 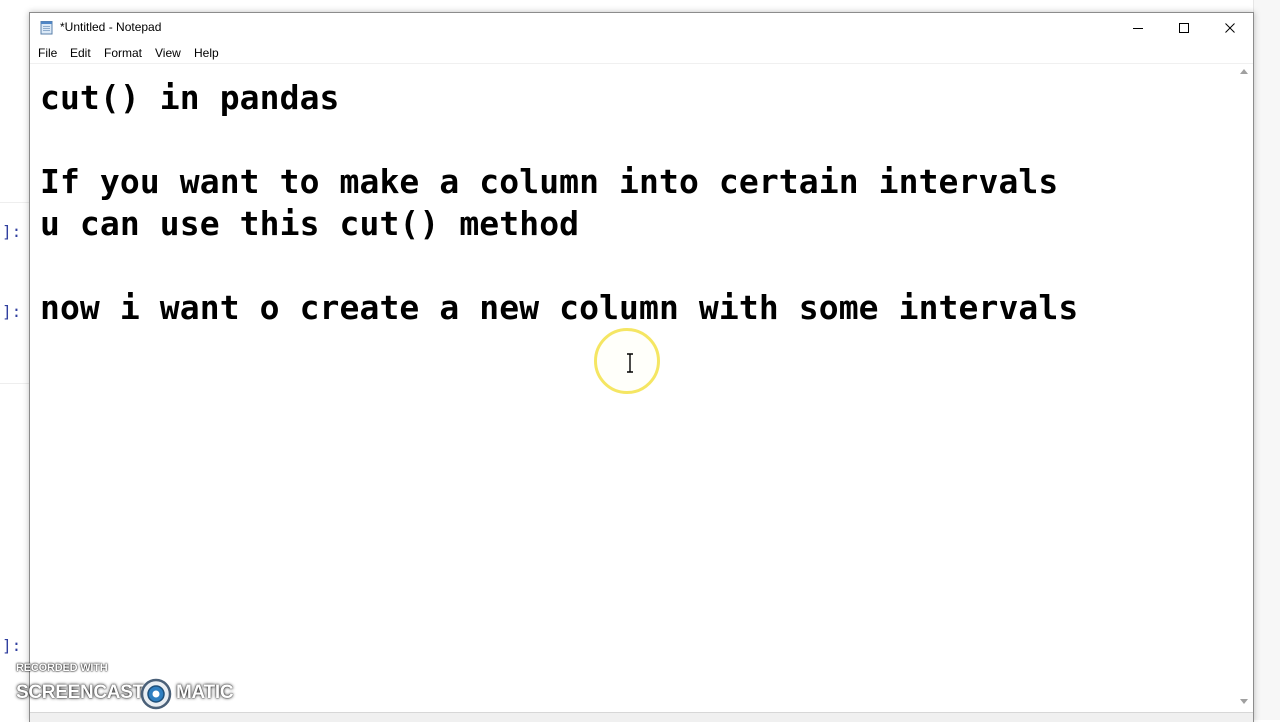 What do you see at coordinates (641, 28) in the screenshot?
I see `title-bar: *Untitled - Notepad` at bounding box center [641, 28].